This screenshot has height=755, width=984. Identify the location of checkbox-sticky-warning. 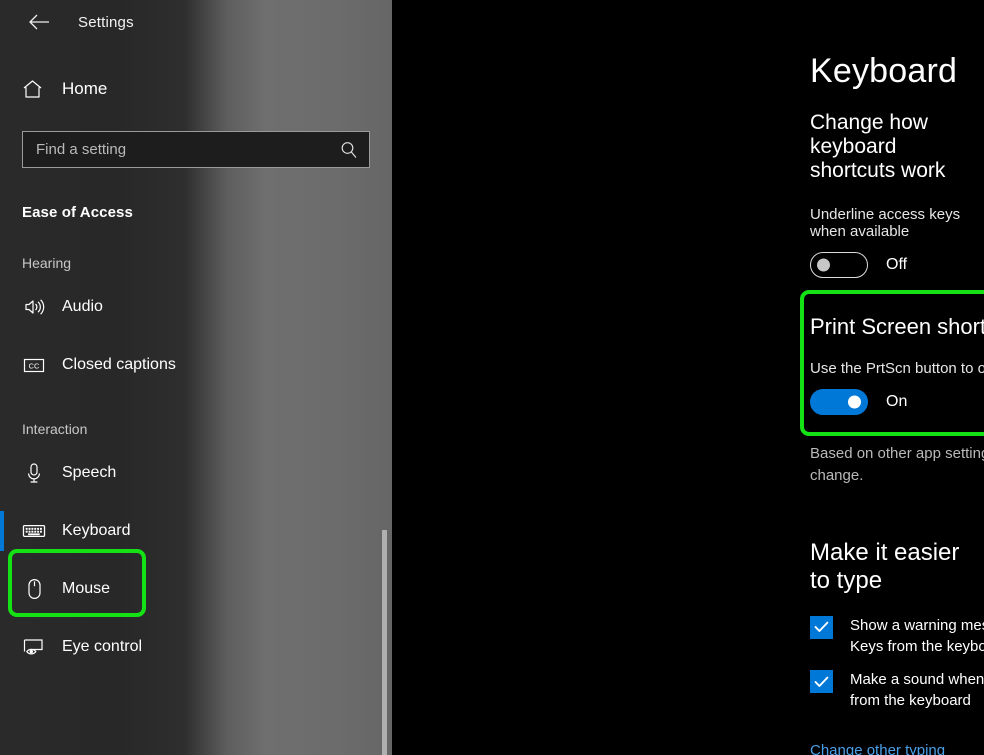
(821, 627).